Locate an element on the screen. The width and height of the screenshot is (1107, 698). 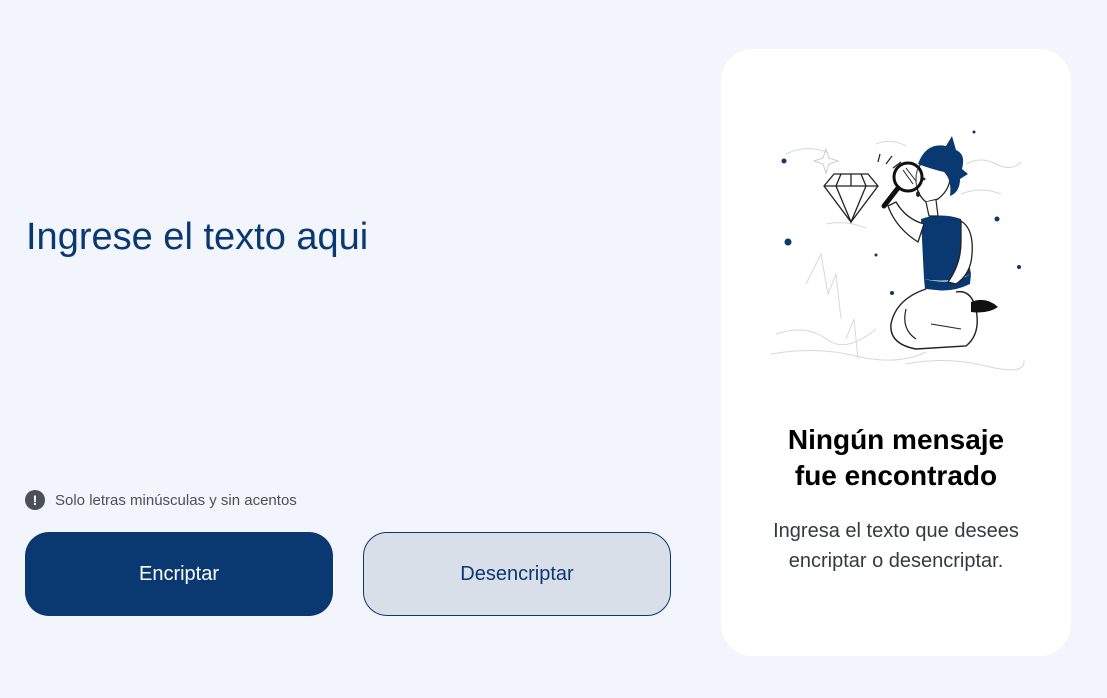
exclamation-circle-icon: ! is located at coordinates (35, 500).